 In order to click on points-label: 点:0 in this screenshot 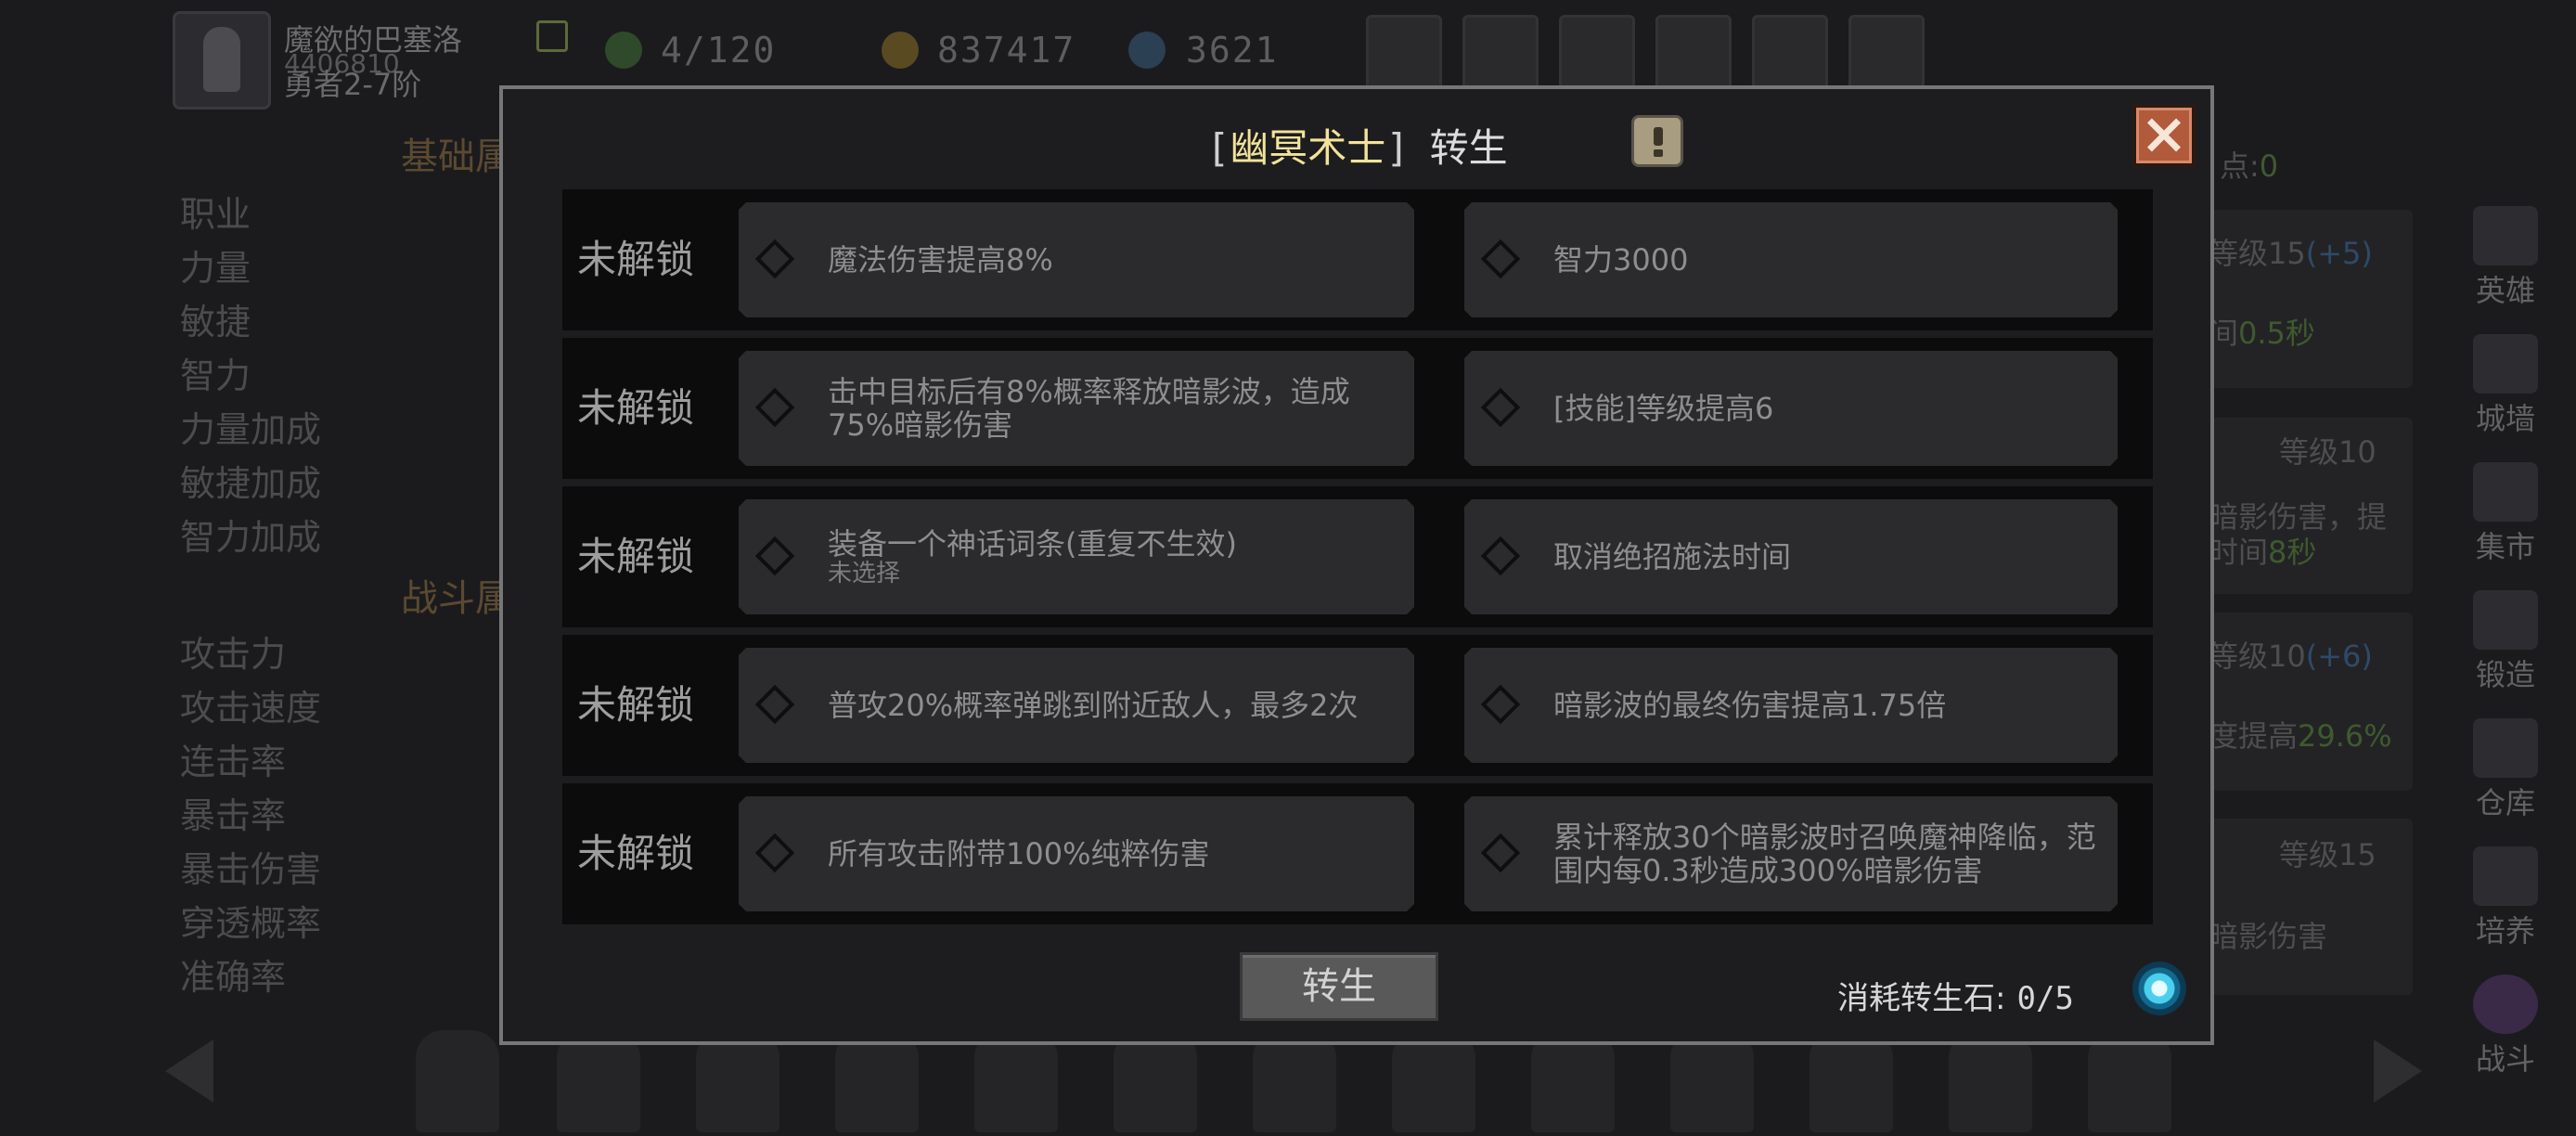, I will do `click(2249, 166)`.